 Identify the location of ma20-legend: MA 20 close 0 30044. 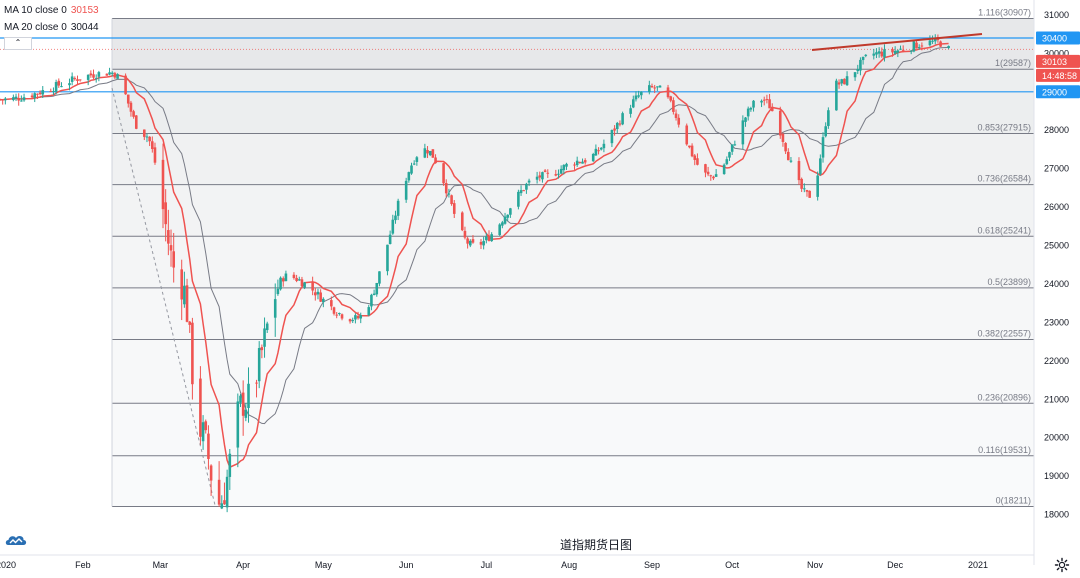
(51, 27).